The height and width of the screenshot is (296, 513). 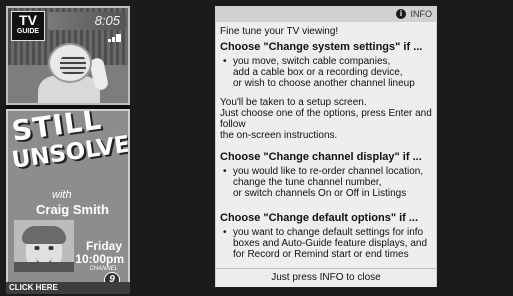 I want to click on info-label: INFO, so click(x=421, y=14).